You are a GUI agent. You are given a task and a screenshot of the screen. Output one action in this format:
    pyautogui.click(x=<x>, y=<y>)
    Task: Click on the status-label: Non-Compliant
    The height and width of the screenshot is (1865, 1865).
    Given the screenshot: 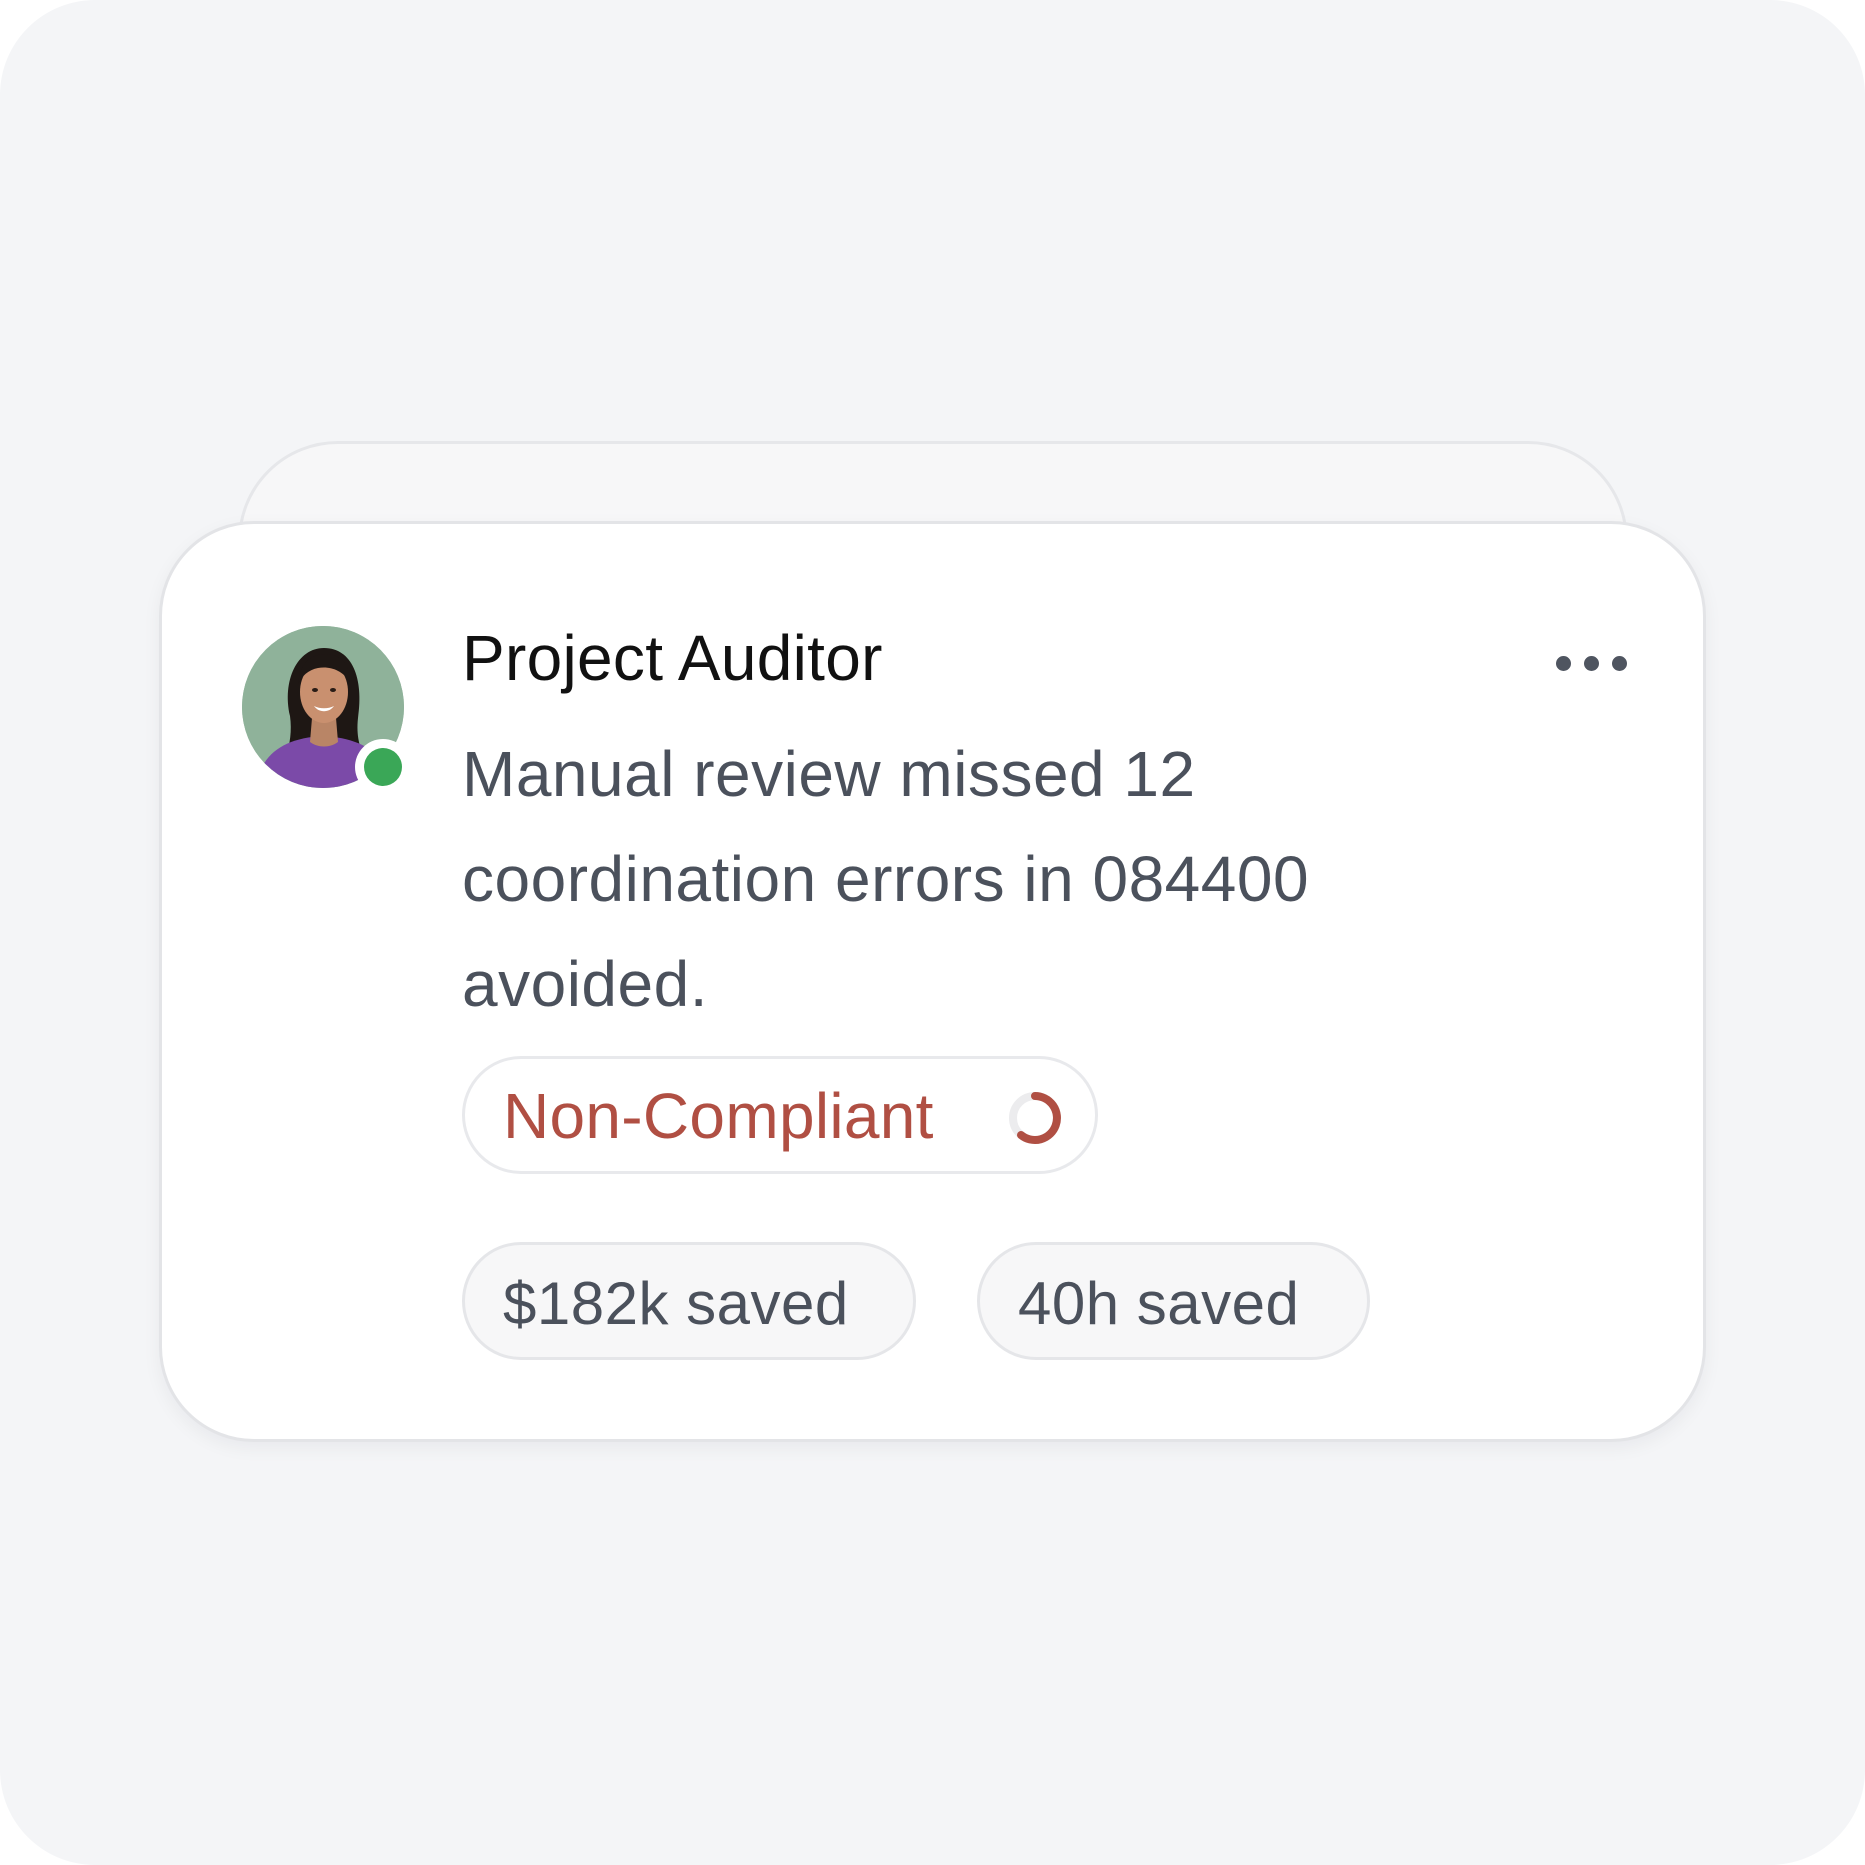 What is the action you would take?
    pyautogui.click(x=718, y=1116)
    